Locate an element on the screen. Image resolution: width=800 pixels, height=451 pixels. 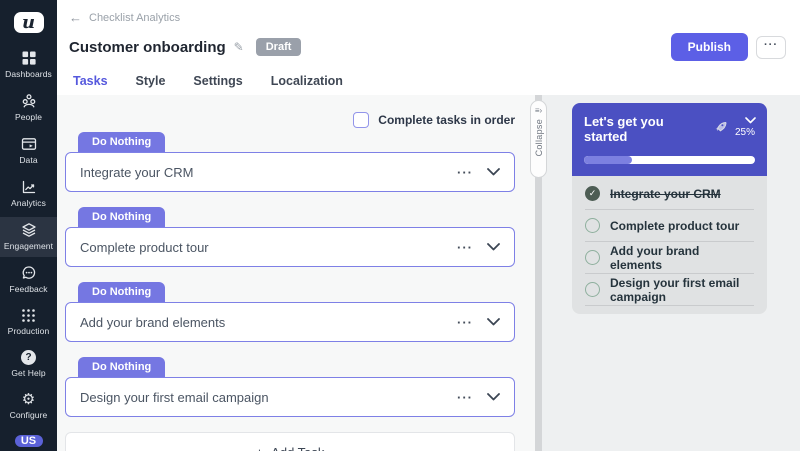
task-title: Integrate your CRM is located at coordinates (137, 172).